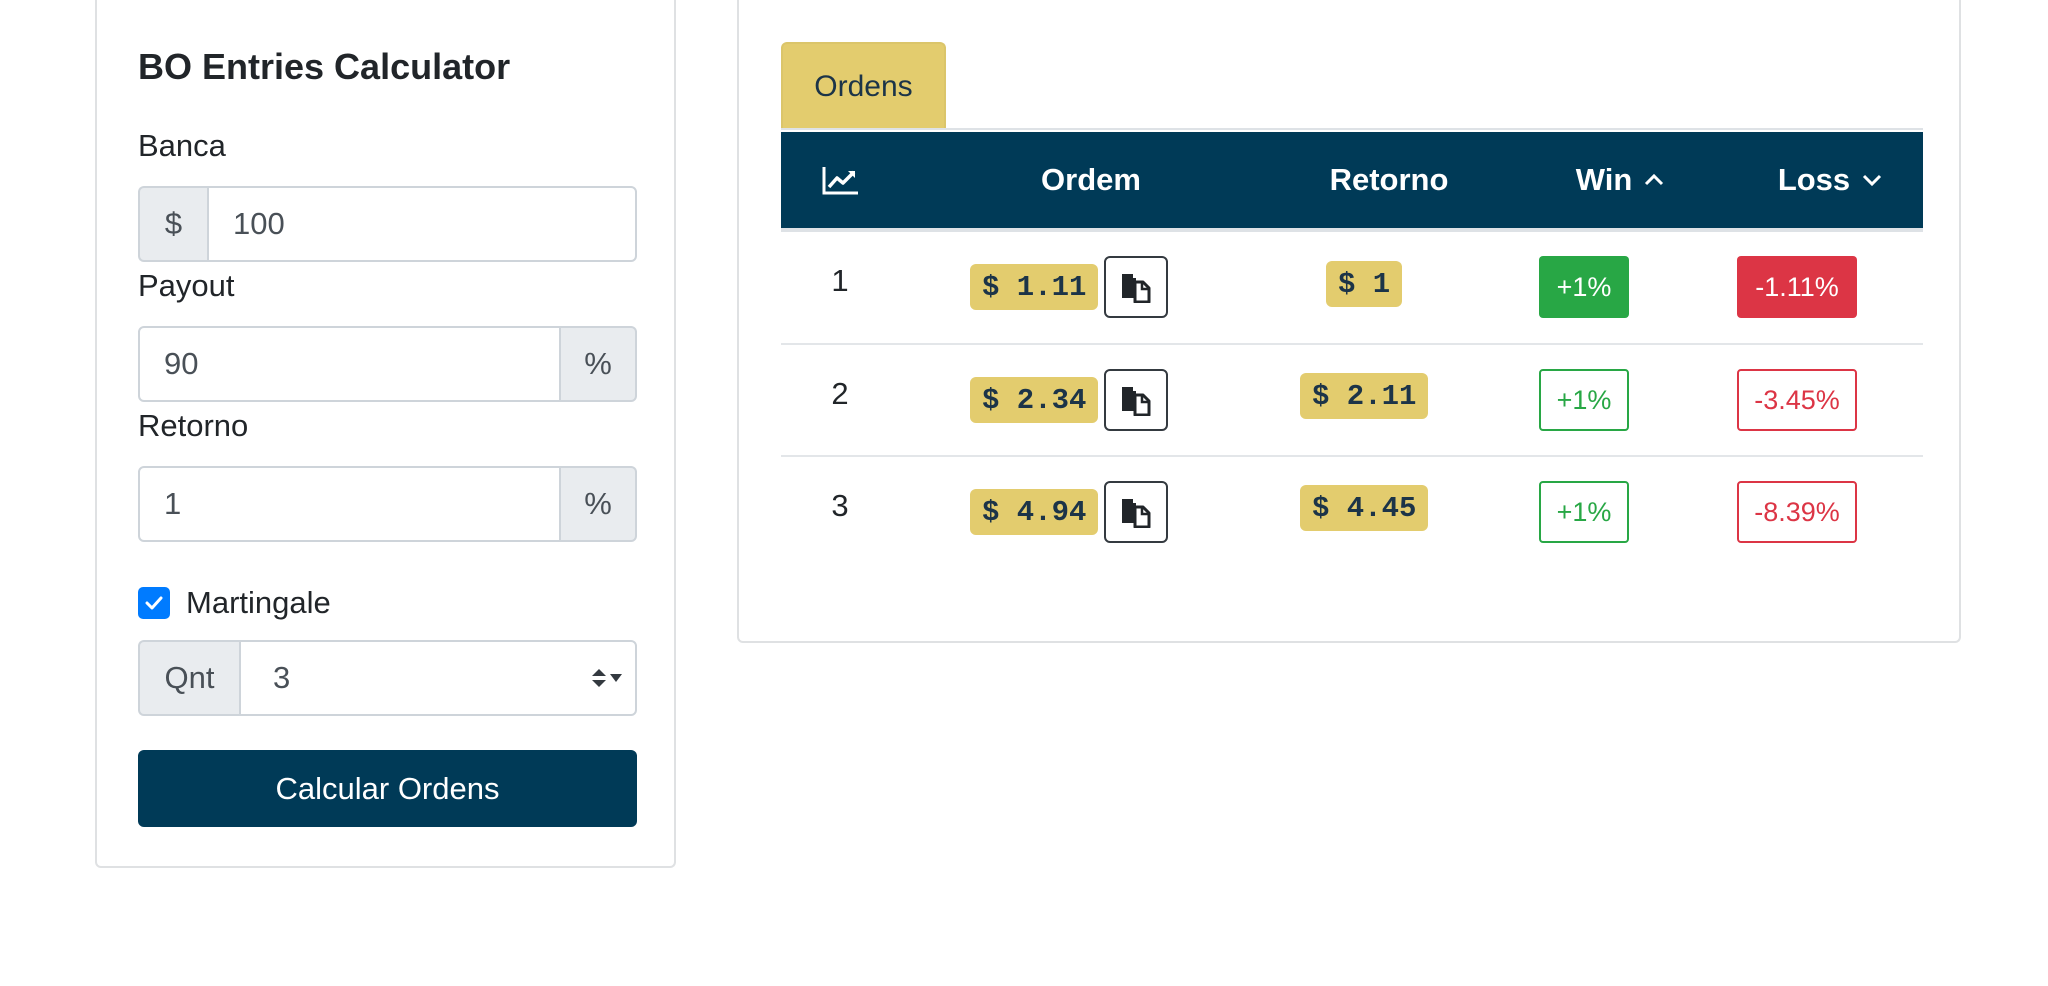 The width and height of the screenshot is (2048, 986). Describe the element at coordinates (1797, 512) in the screenshot. I see `loss-badge: -8.39%` at that location.